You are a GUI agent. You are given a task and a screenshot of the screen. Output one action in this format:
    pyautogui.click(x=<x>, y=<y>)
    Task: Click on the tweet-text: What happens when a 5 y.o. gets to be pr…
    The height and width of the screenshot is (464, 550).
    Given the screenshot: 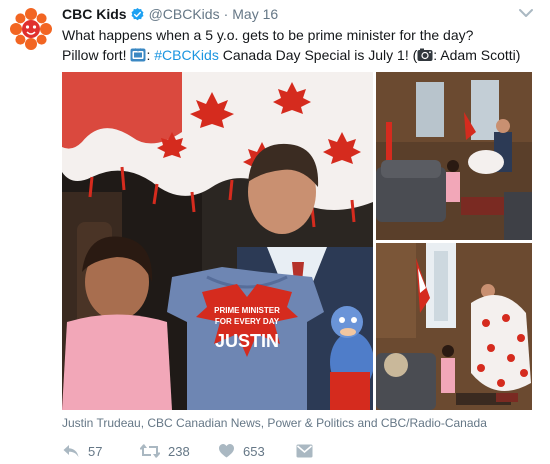 What is the action you would take?
    pyautogui.click(x=297, y=45)
    